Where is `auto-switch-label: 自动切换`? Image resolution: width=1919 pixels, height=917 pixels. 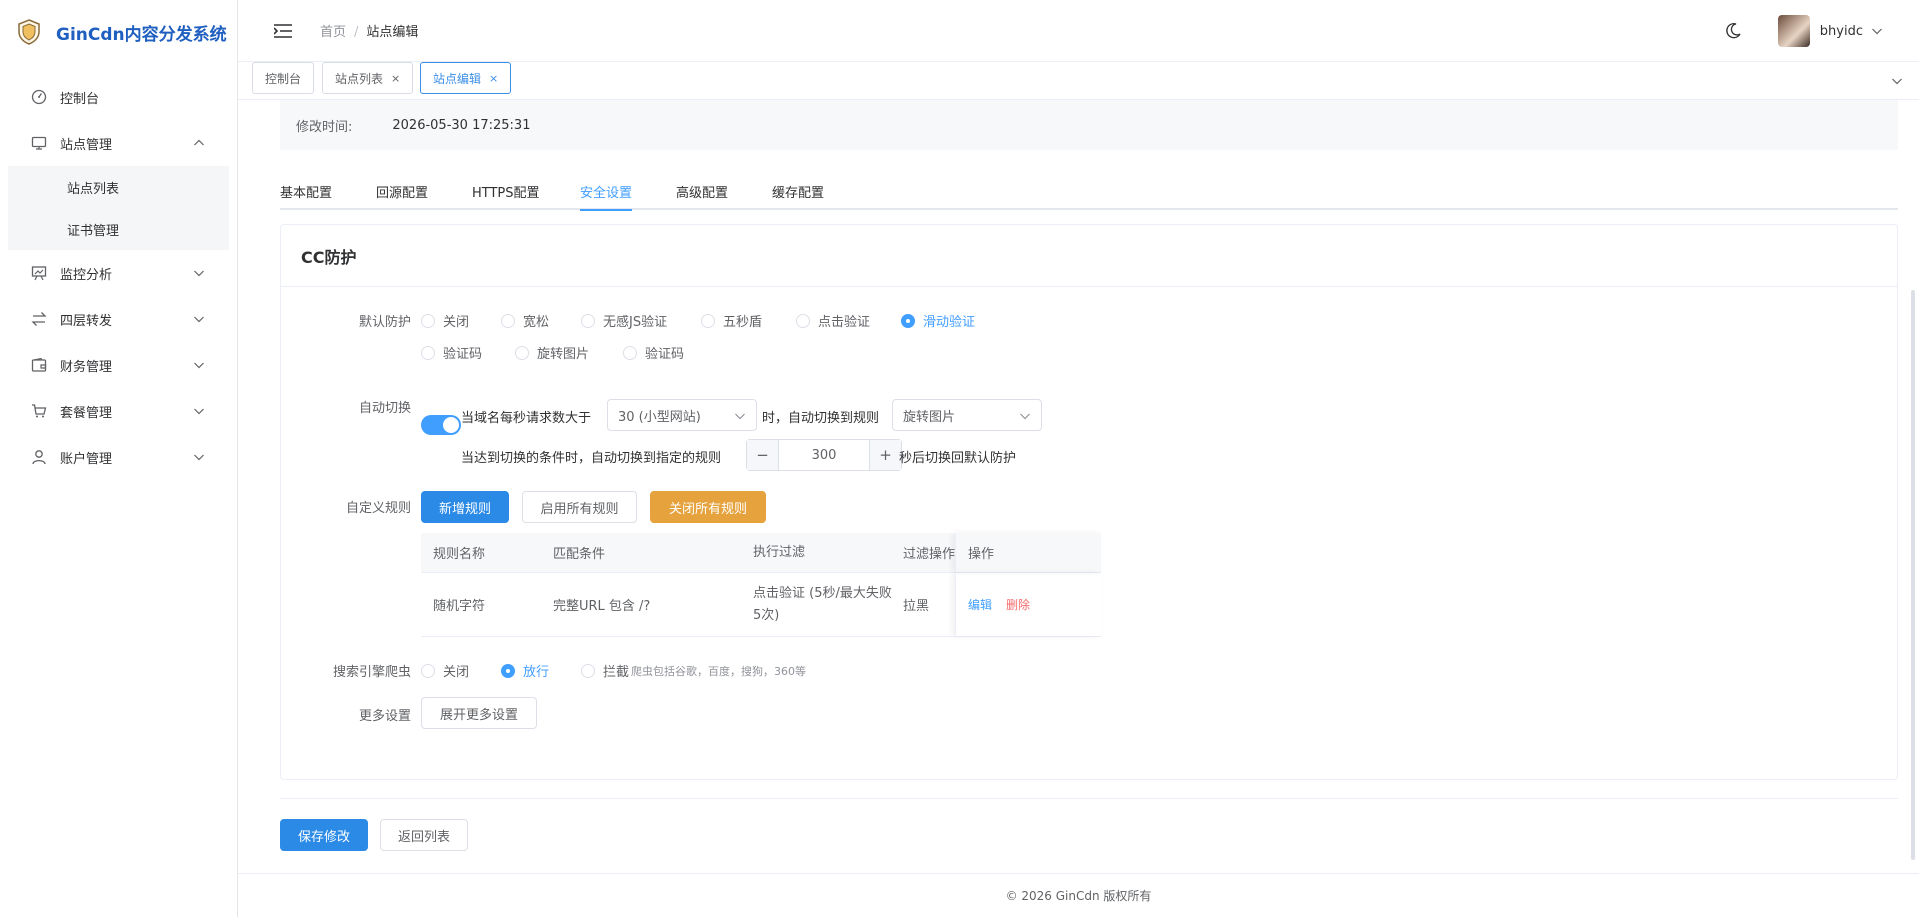
auto-switch-label: 自动切换 is located at coordinates (384, 408).